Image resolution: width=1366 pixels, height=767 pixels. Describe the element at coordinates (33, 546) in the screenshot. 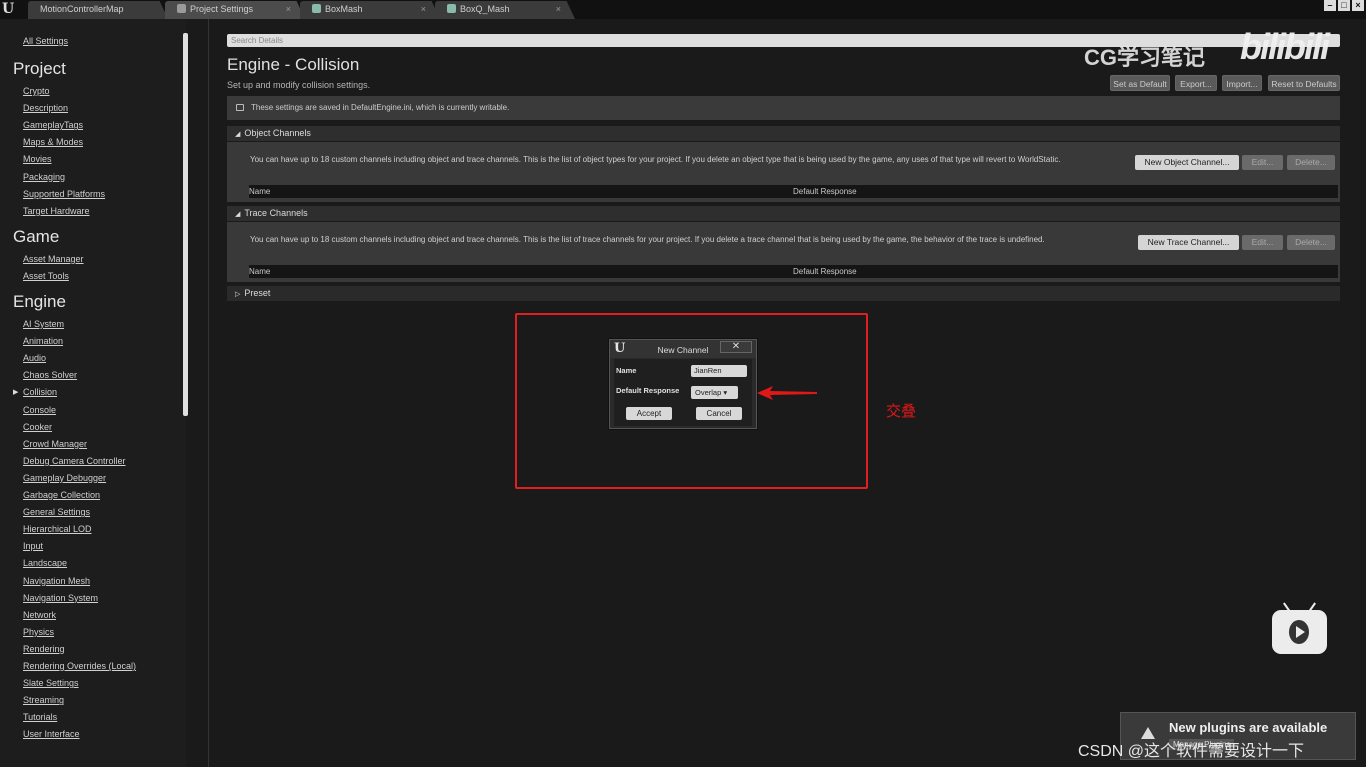

I see `sidebar-item-engine-input: Input` at that location.